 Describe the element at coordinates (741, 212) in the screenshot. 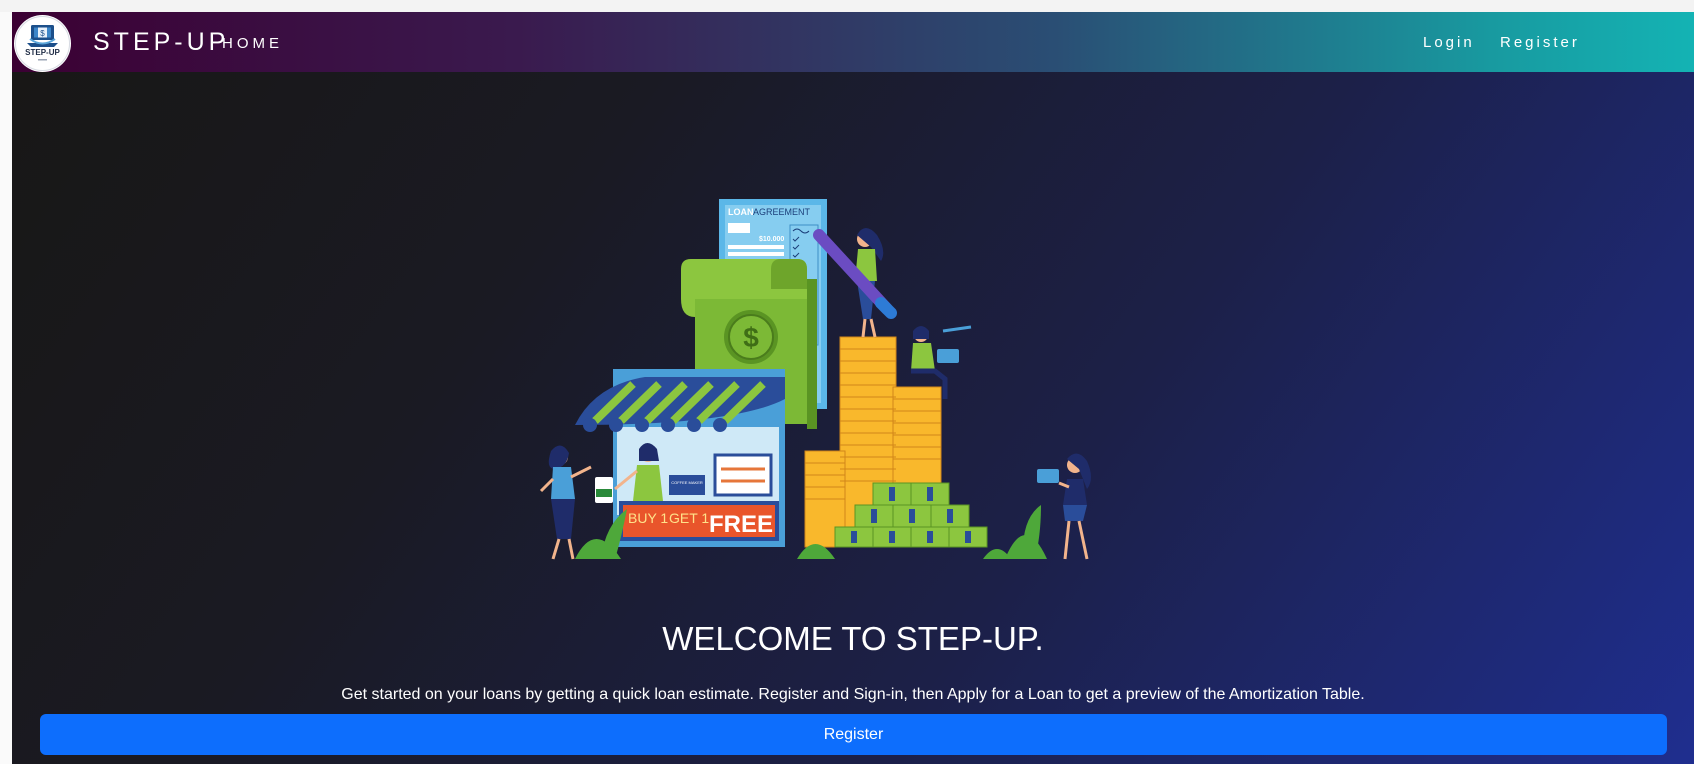

I see `document-title-bold: LOAN` at that location.